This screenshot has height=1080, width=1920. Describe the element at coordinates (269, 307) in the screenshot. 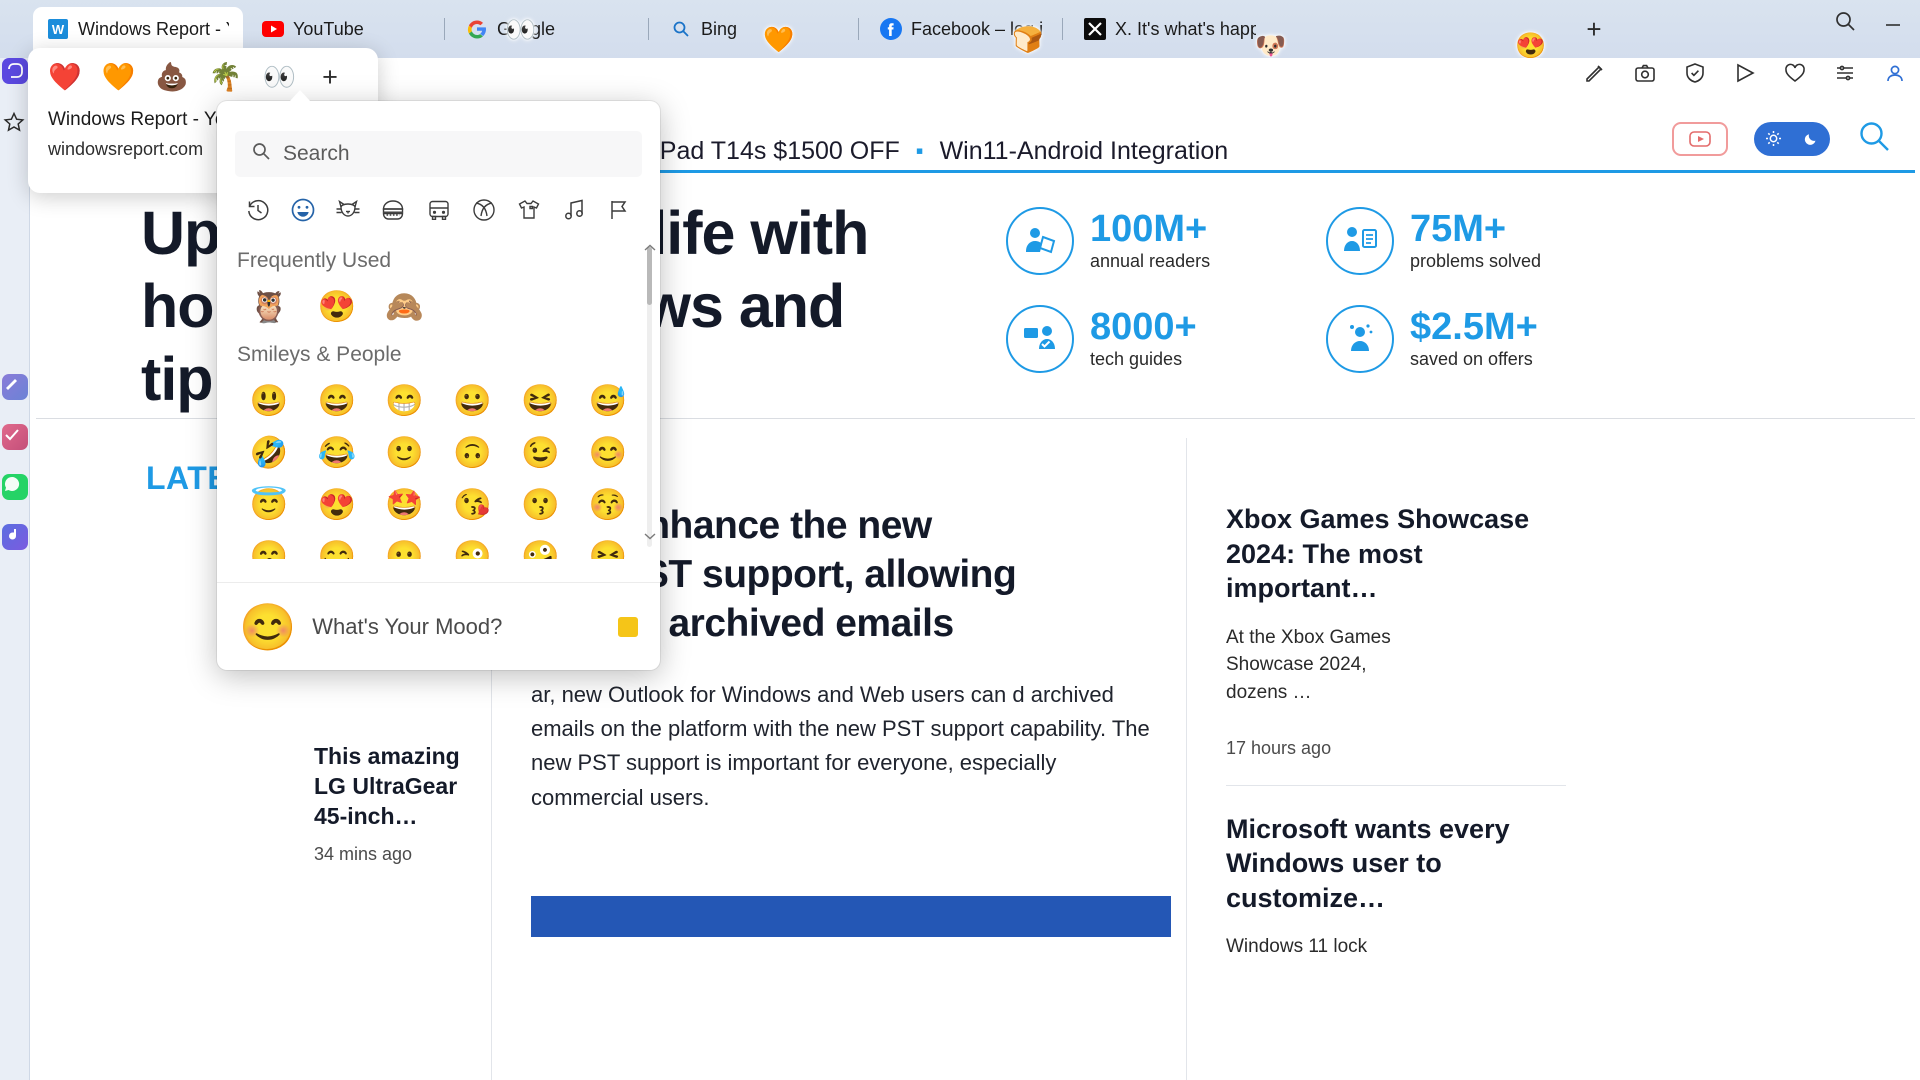

I see `emoji-owl: 🦉` at that location.